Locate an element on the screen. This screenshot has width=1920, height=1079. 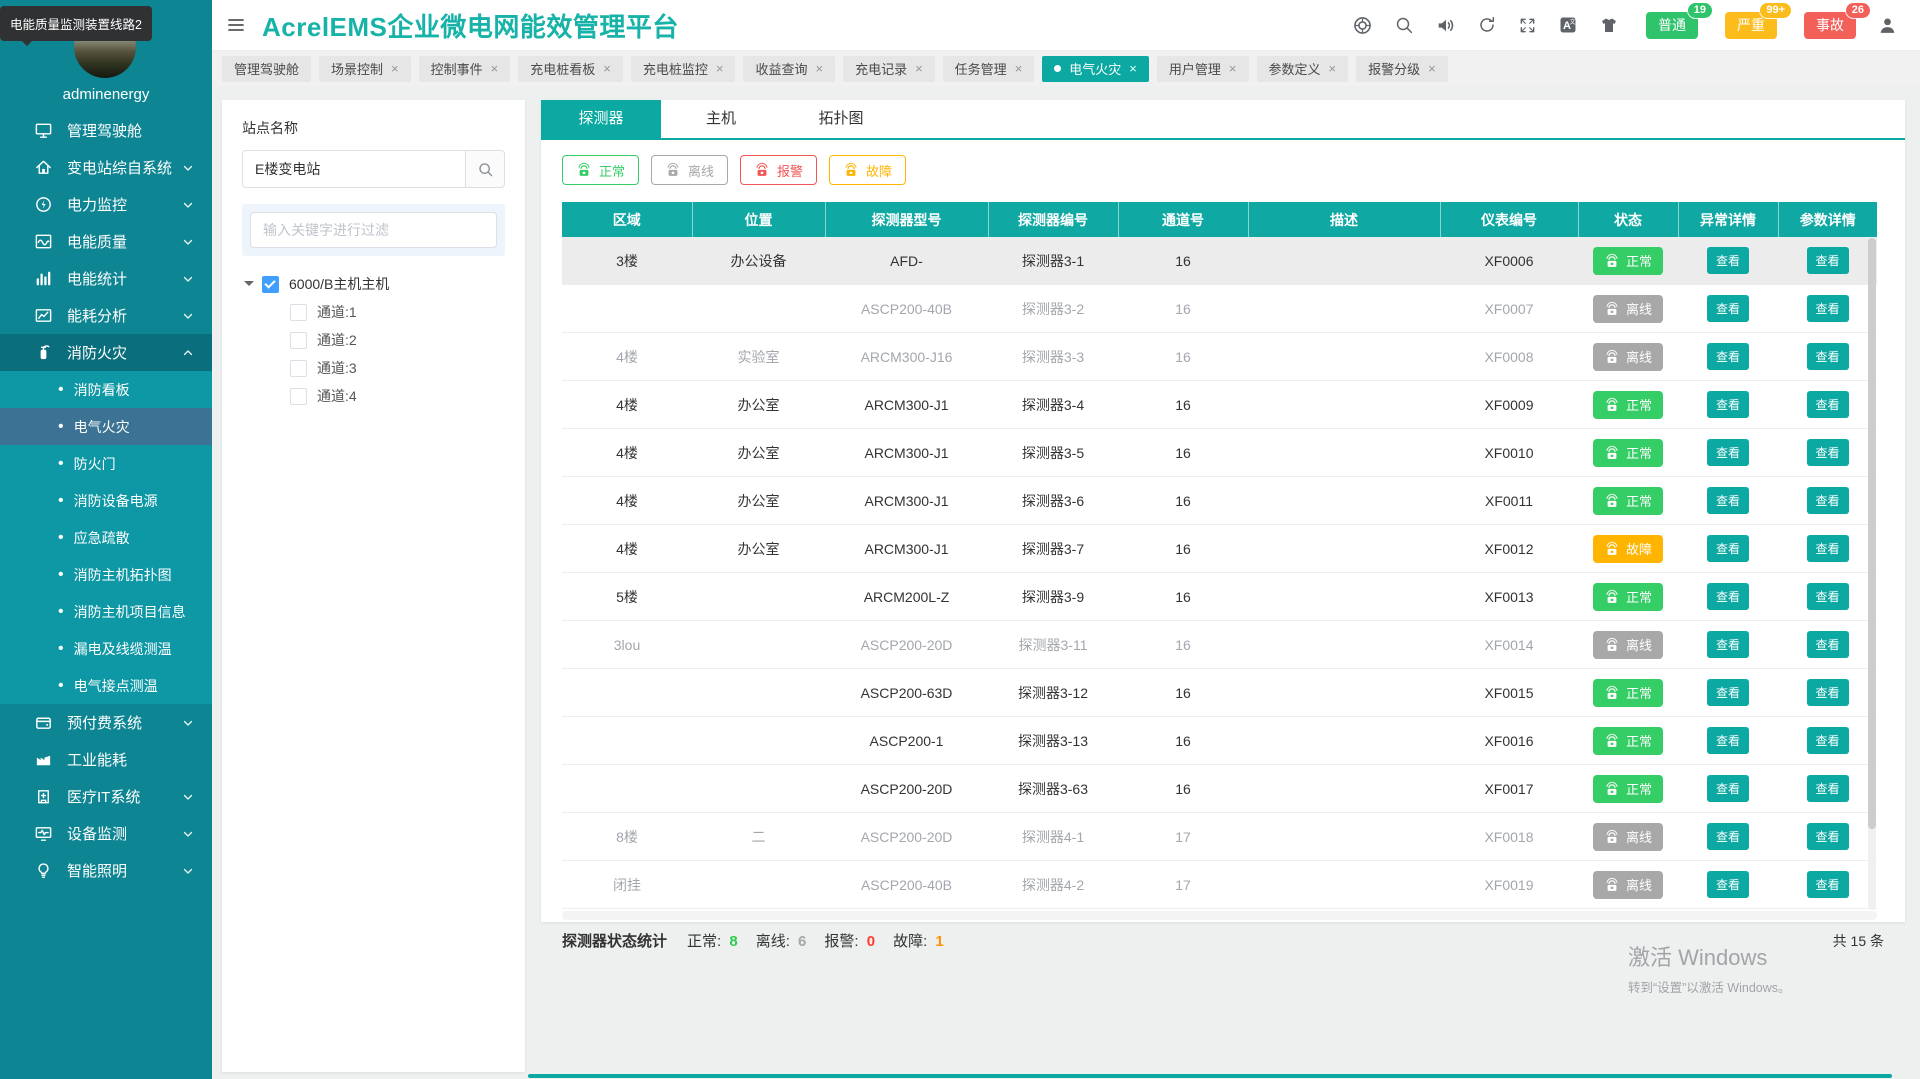
filter-offline-button: 离线 is located at coordinates (690, 170).